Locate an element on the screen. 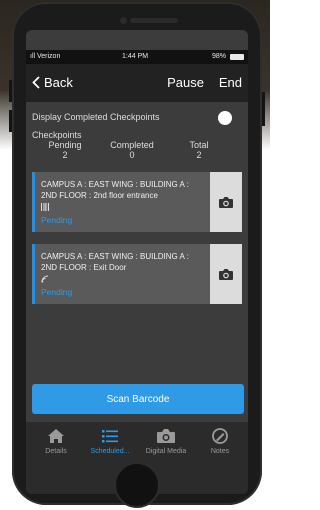 The height and width of the screenshot is (510, 320). time-label: 1:44 PM is located at coordinates (135, 56).